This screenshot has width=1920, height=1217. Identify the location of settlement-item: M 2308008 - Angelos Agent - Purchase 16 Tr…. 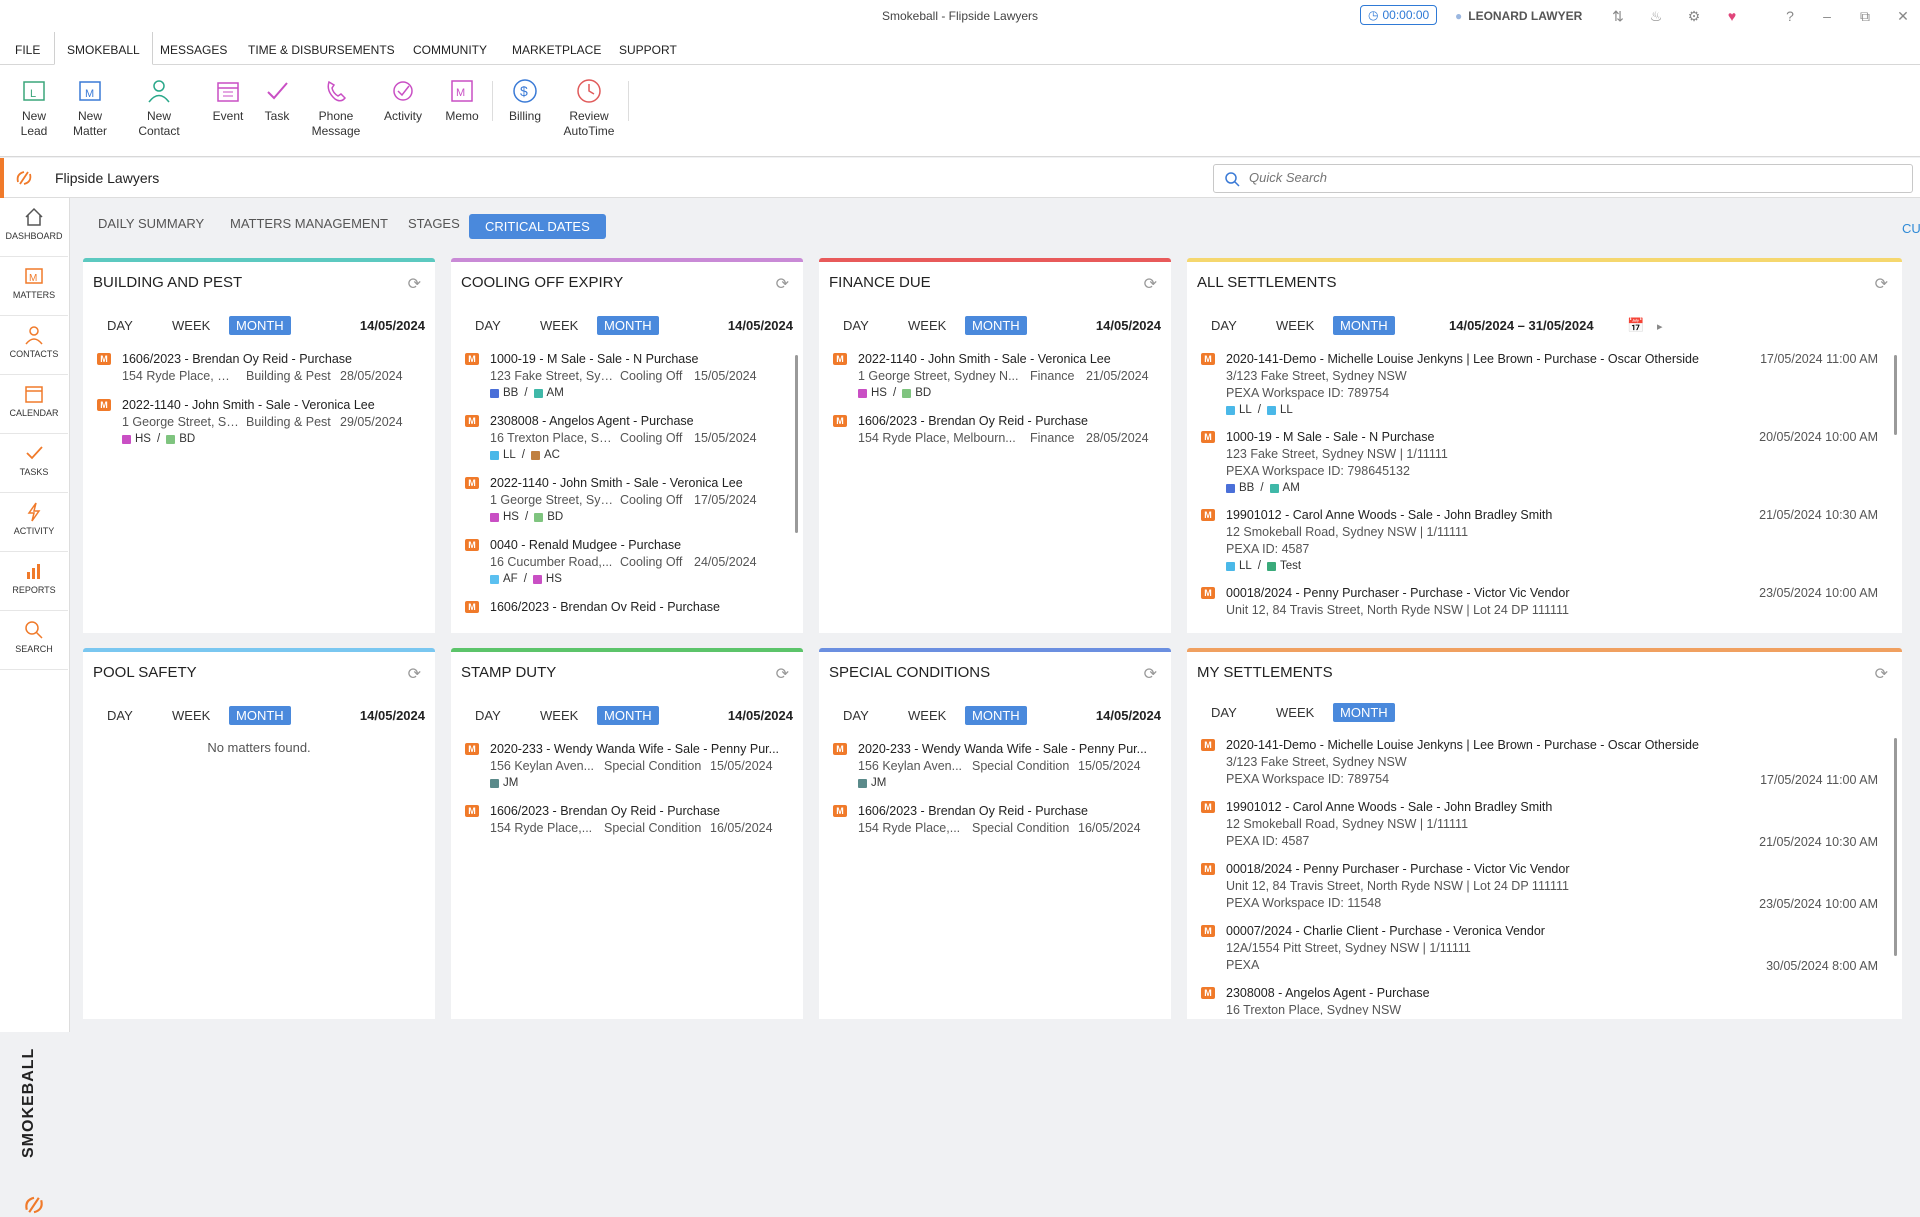
(1546, 1000).